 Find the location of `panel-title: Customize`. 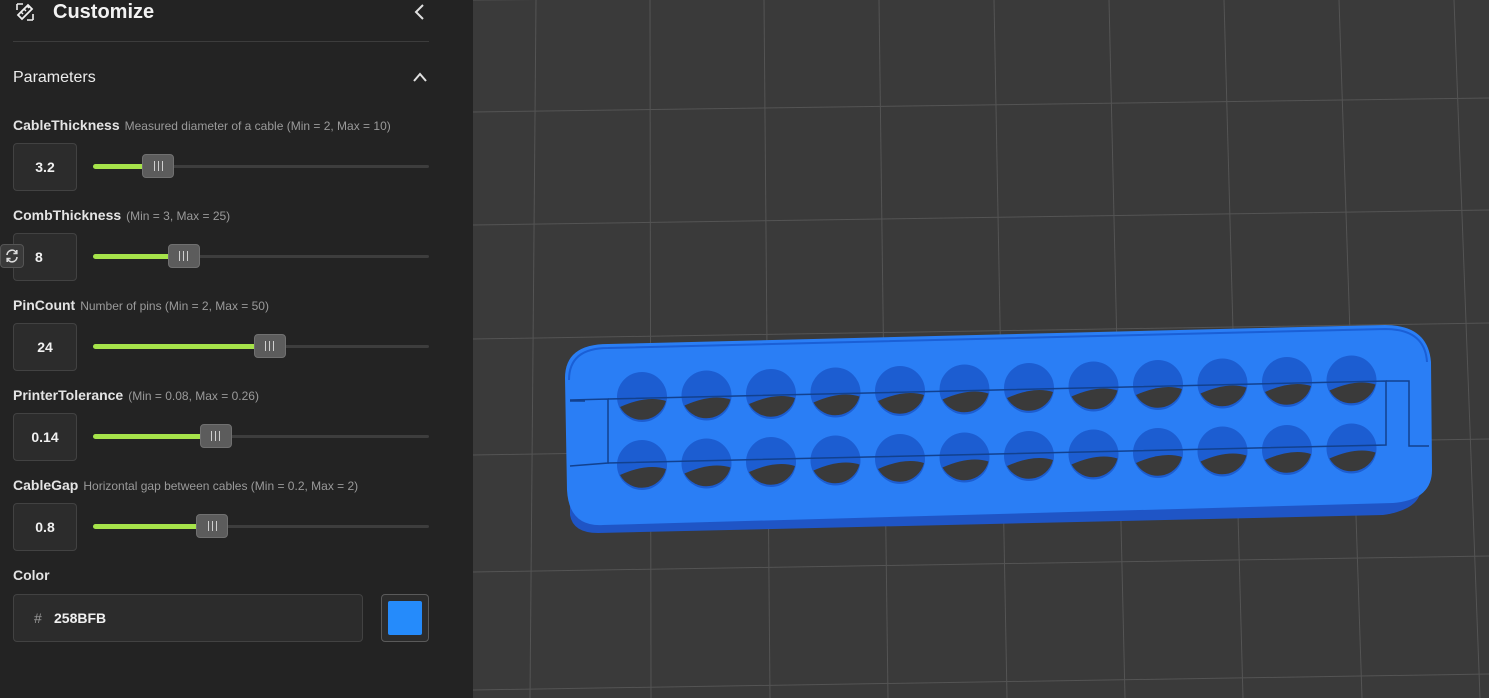

panel-title: Customize is located at coordinates (104, 12).